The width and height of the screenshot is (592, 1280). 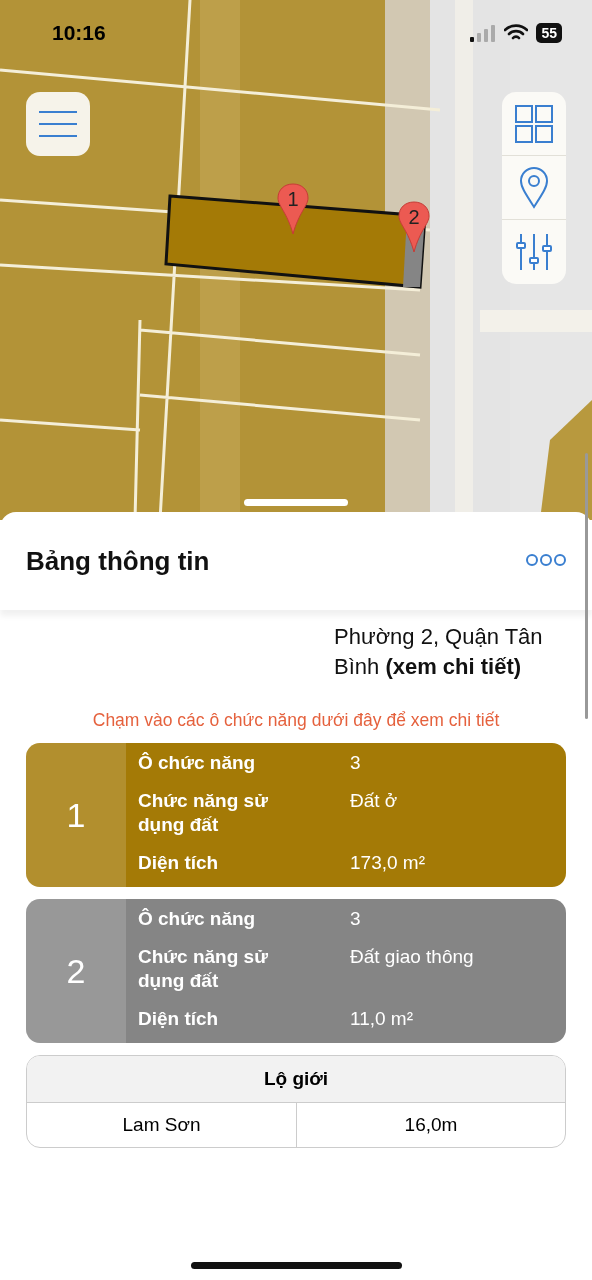 What do you see at coordinates (453, 666) in the screenshot?
I see `detail-link: (xem chi tiết)` at bounding box center [453, 666].